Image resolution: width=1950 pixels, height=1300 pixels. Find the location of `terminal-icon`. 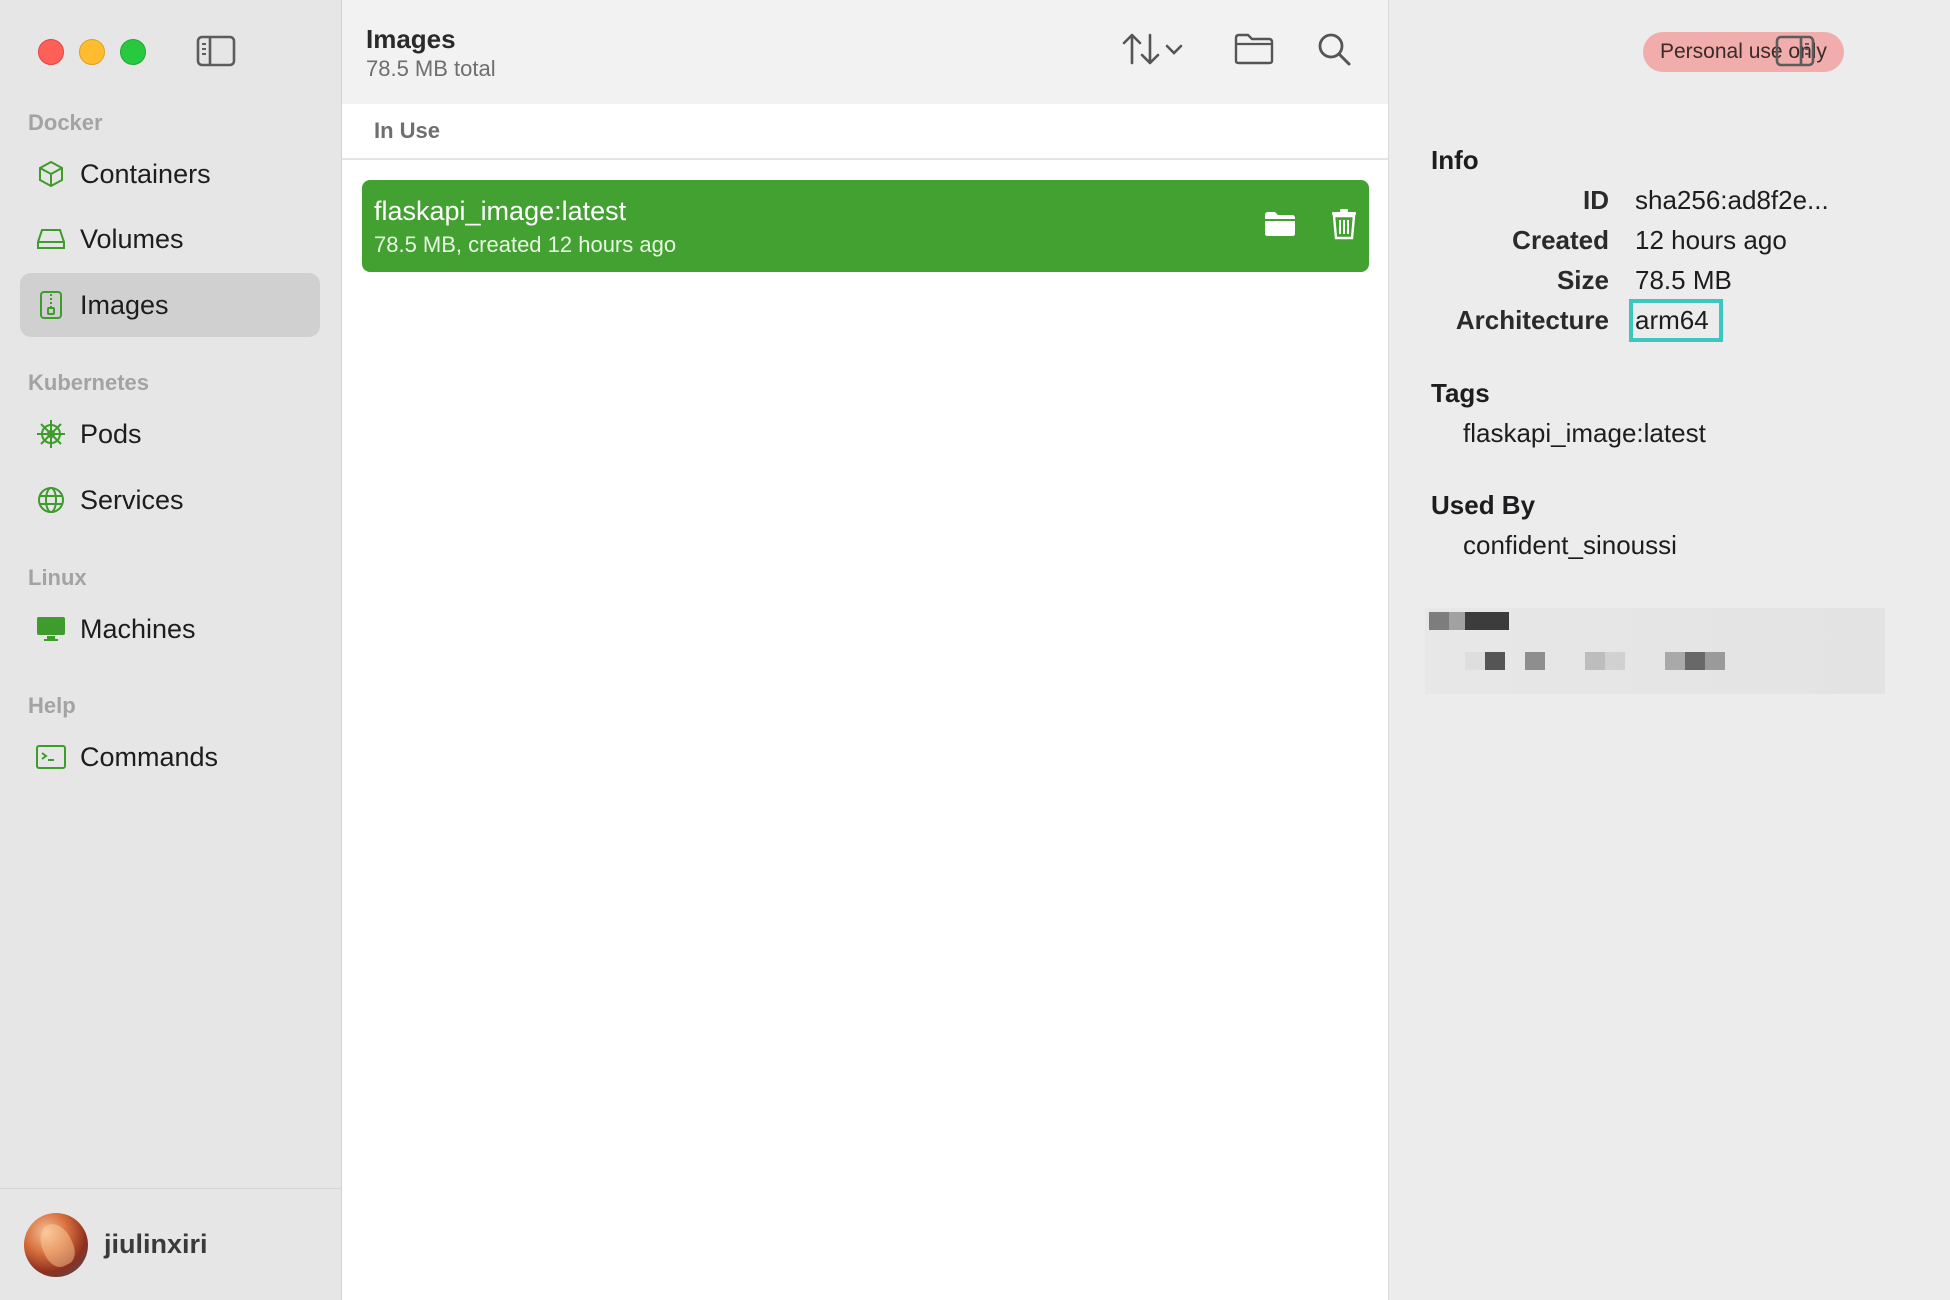

terminal-icon is located at coordinates (51, 757).